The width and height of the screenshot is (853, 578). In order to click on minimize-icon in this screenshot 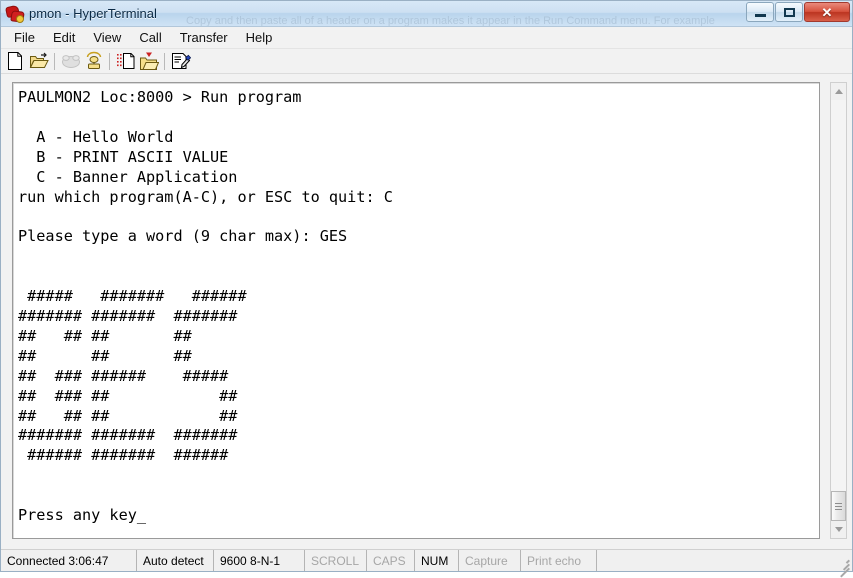, I will do `click(760, 15)`.